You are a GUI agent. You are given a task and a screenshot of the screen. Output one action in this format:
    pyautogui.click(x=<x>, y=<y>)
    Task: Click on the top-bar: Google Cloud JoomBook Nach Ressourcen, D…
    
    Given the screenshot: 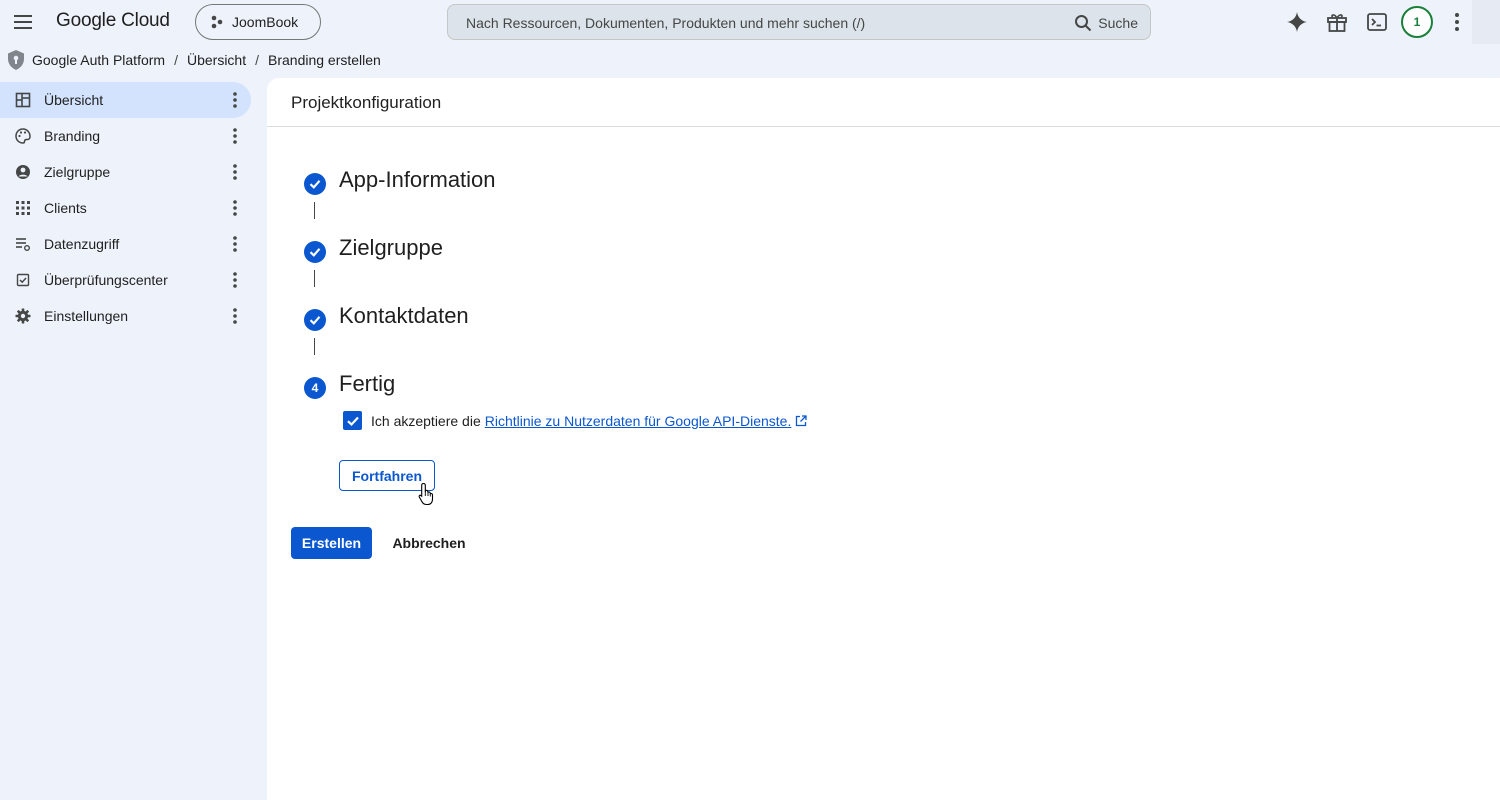 What is the action you would take?
    pyautogui.click(x=750, y=22)
    